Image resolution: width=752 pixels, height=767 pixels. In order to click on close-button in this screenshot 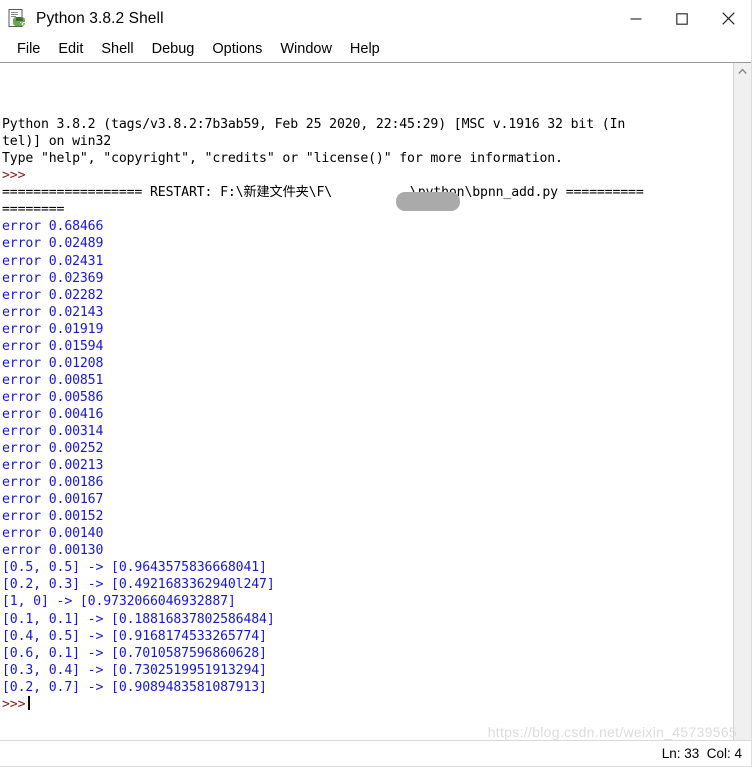, I will do `click(728, 18)`.